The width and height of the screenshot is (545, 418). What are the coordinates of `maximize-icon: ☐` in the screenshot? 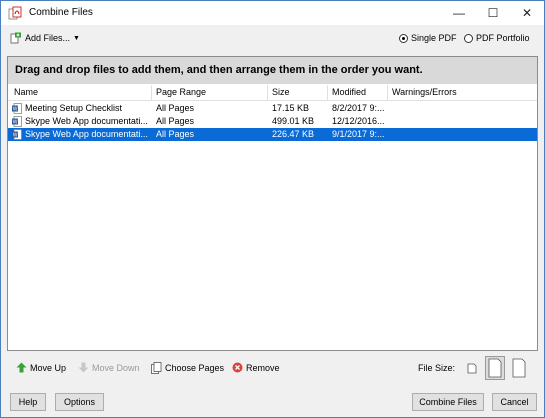 It's located at (493, 13).